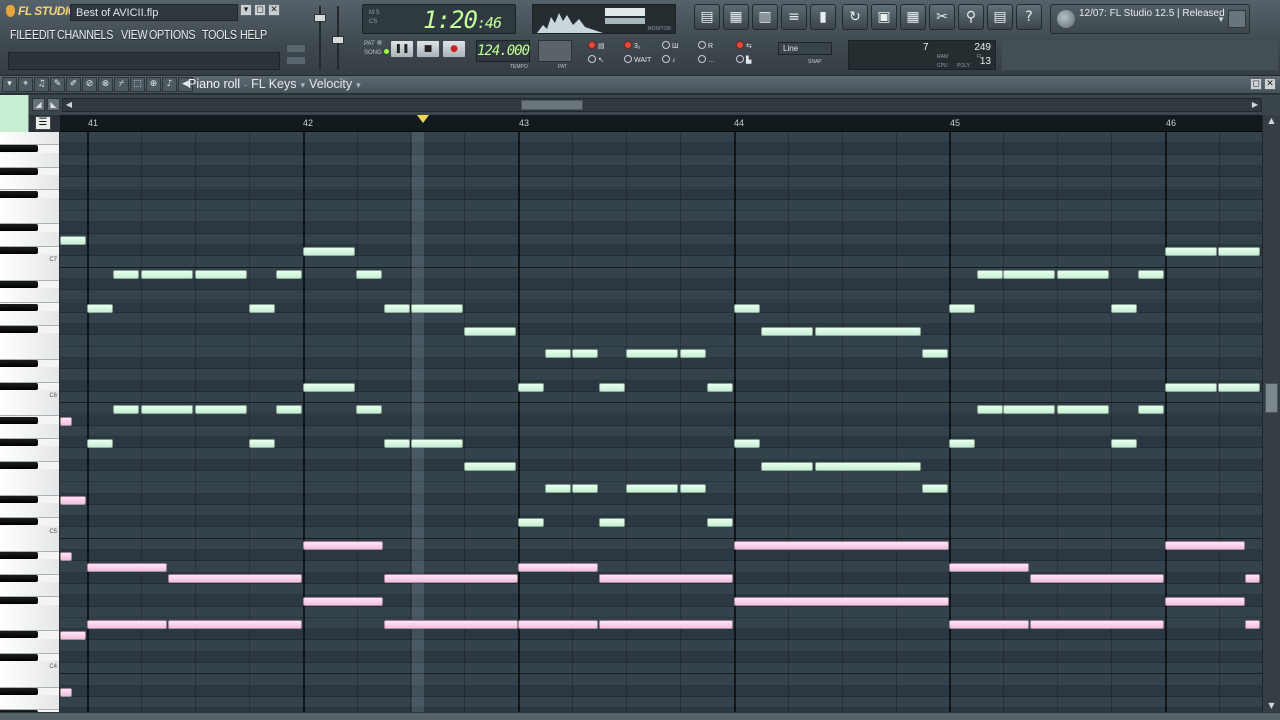  Describe the element at coordinates (744, 45) in the screenshot. I see `loop-record-toggle: ⇆` at that location.